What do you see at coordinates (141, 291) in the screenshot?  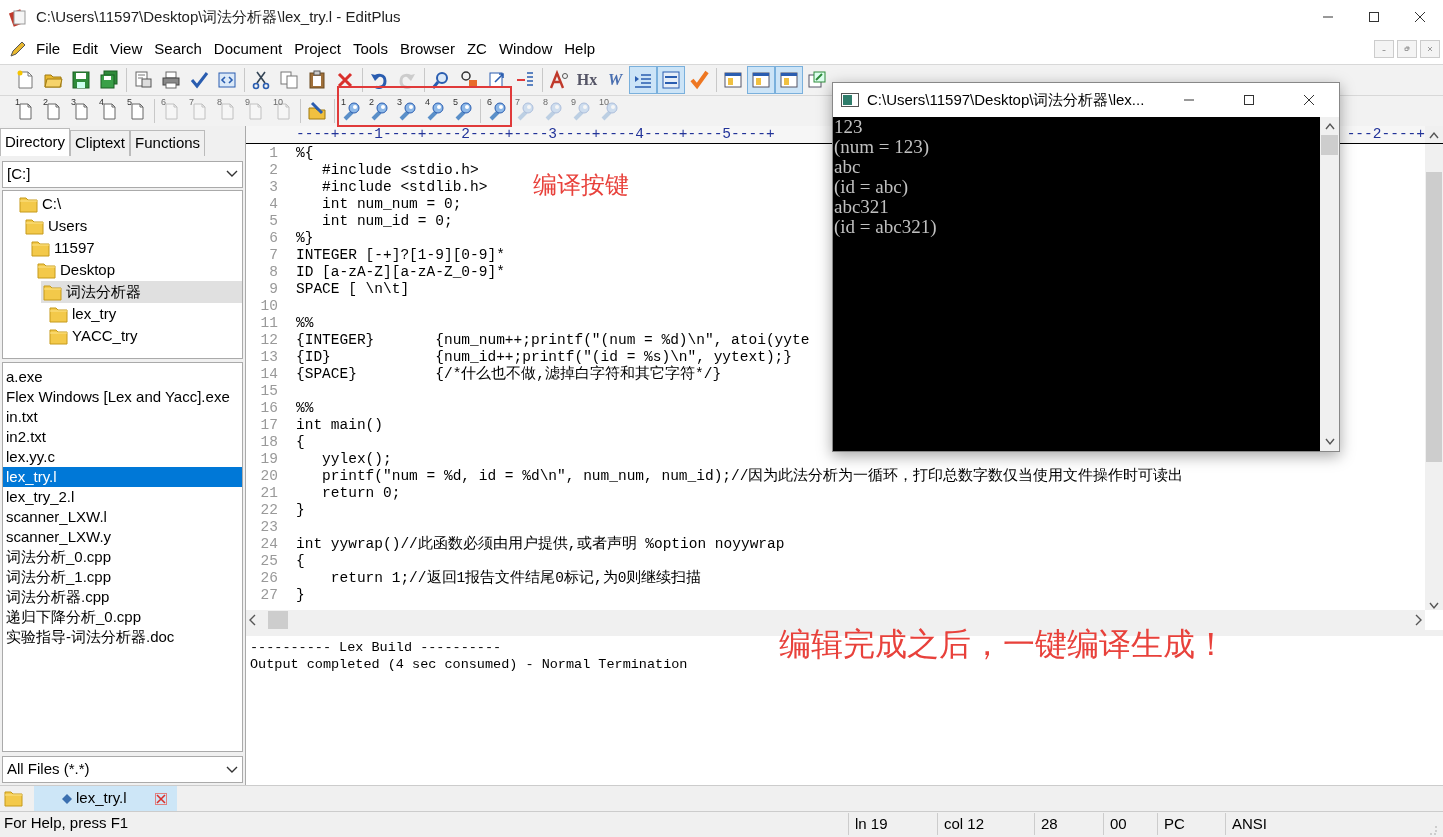 I see `tree-item: 词法分析器` at bounding box center [141, 291].